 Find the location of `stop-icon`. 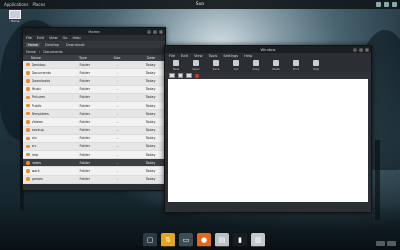

stop-icon is located at coordinates (196, 75).